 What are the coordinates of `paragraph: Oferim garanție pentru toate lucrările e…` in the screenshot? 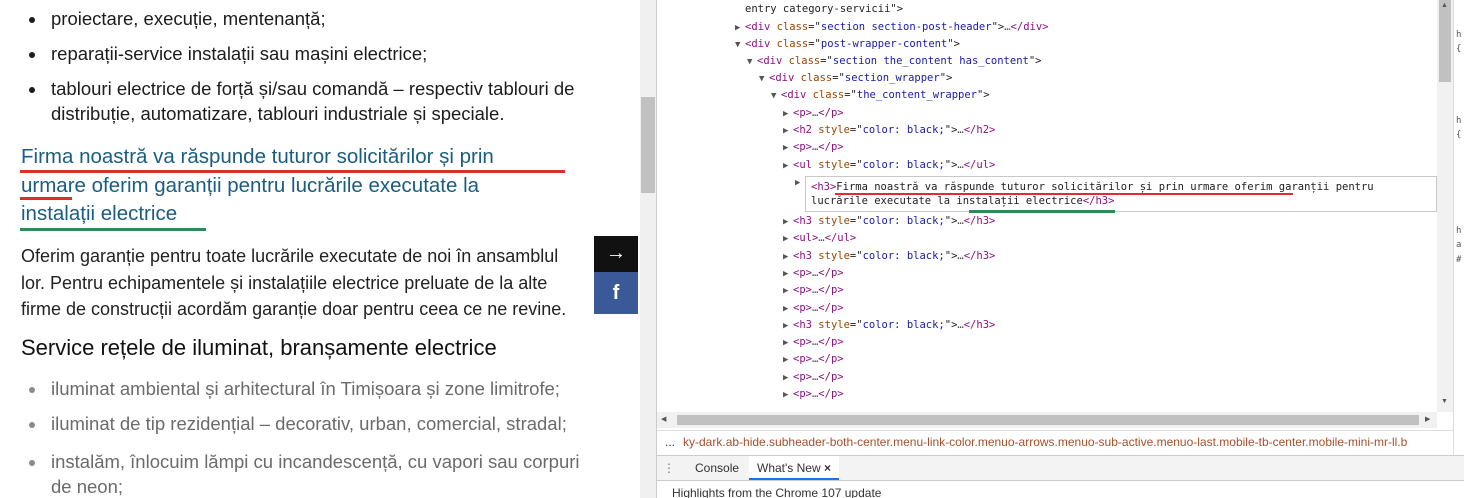 It's located at (308, 283).